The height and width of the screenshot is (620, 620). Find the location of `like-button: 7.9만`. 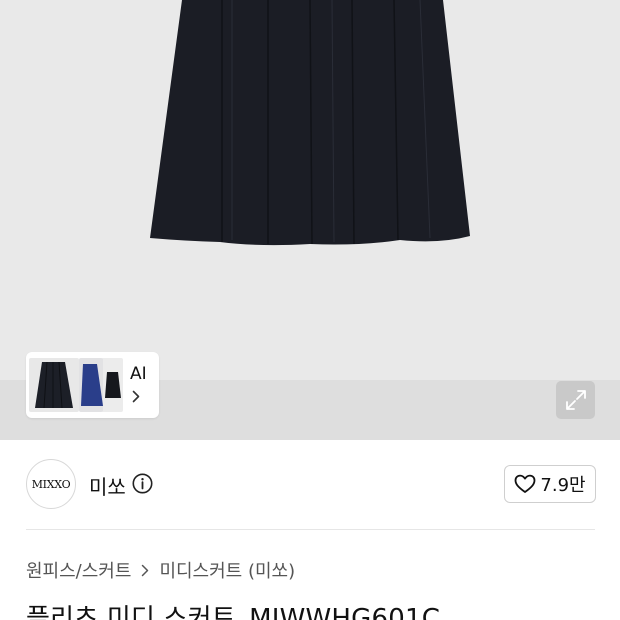

like-button: 7.9만 is located at coordinates (550, 484).